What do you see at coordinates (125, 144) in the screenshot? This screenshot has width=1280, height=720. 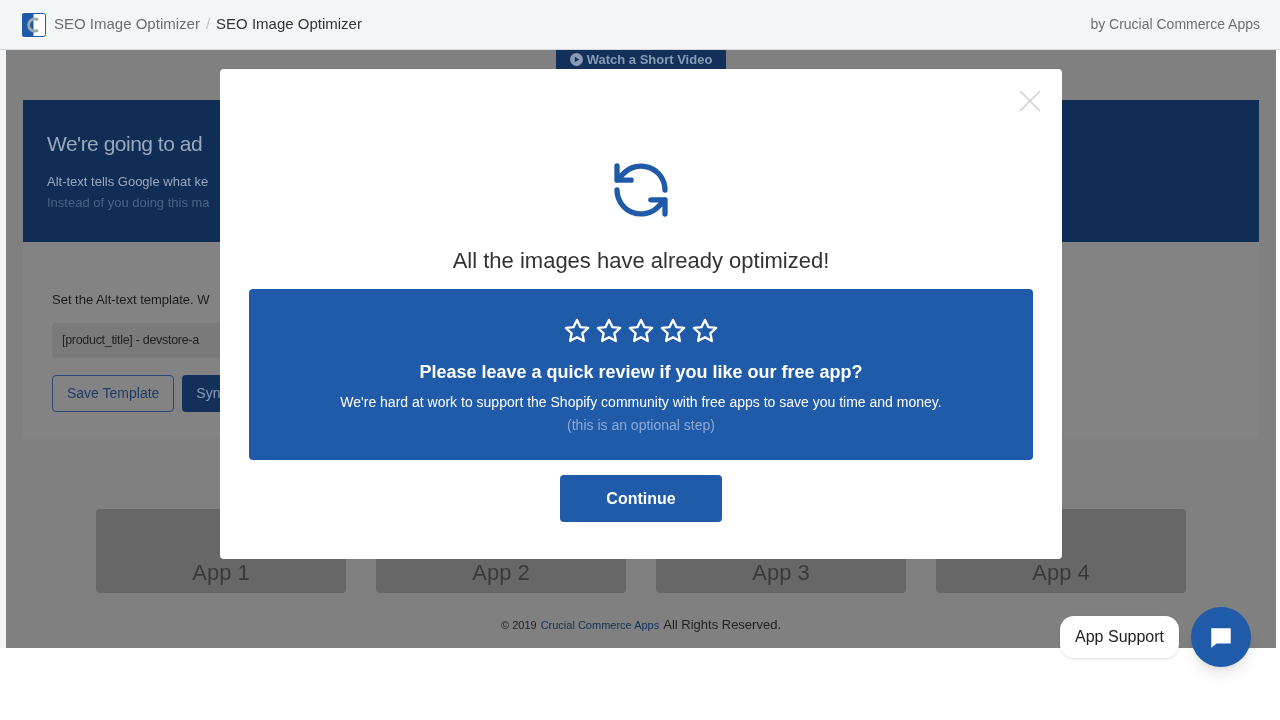 I see `banner-title: We're going to ad` at bounding box center [125, 144].